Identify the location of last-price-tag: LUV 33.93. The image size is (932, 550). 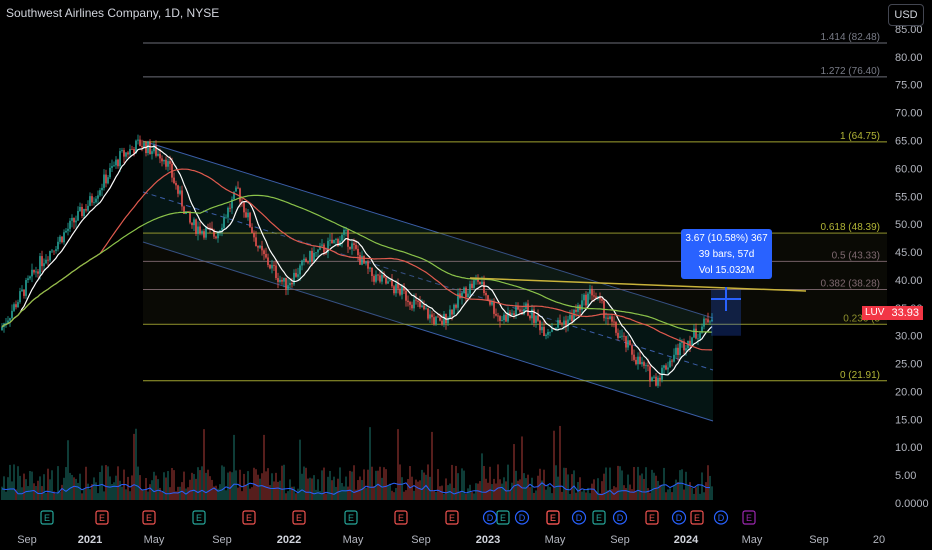
(892, 313).